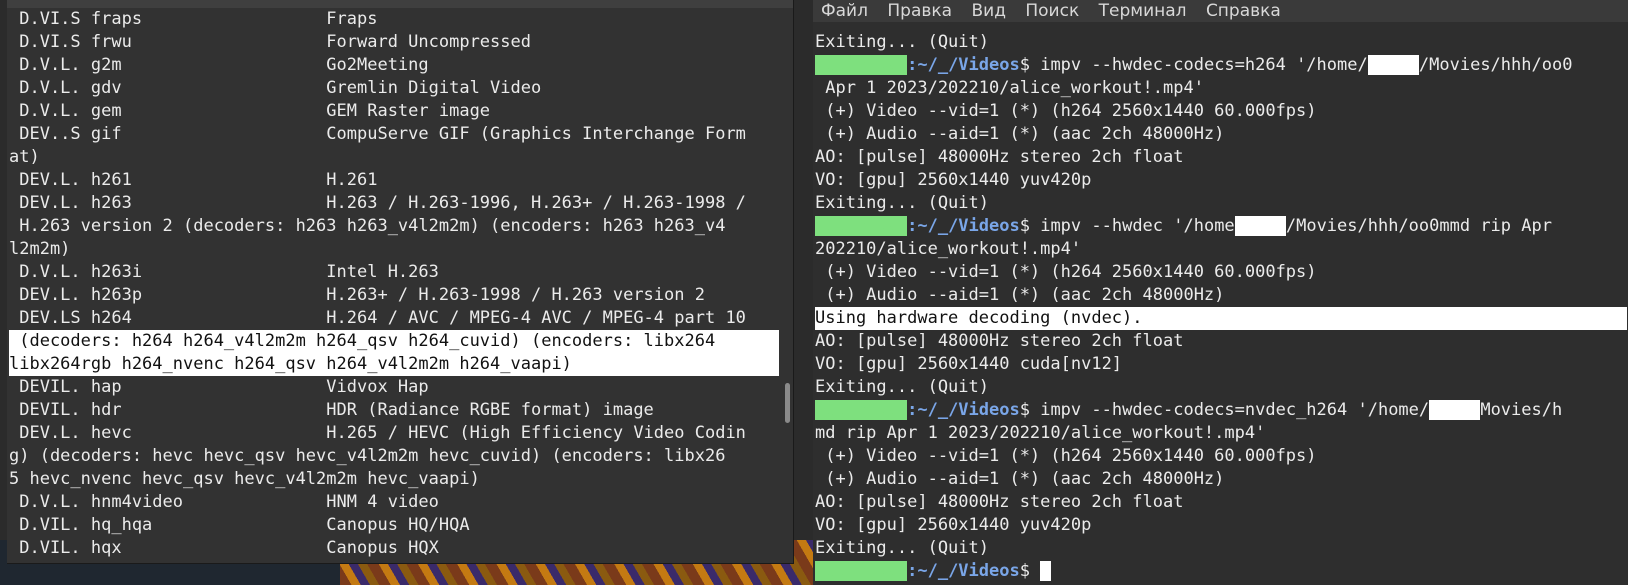 The height and width of the screenshot is (585, 1628). Describe the element at coordinates (250, 111) in the screenshot. I see `output-line: D.V.L. gem GEM Raster image` at that location.